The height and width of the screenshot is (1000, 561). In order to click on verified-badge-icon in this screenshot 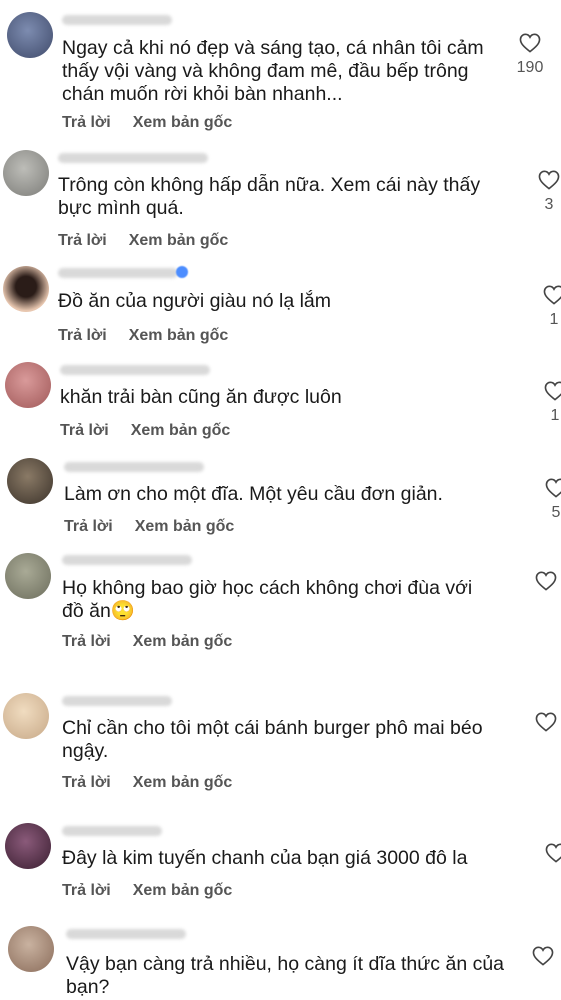, I will do `click(182, 272)`.